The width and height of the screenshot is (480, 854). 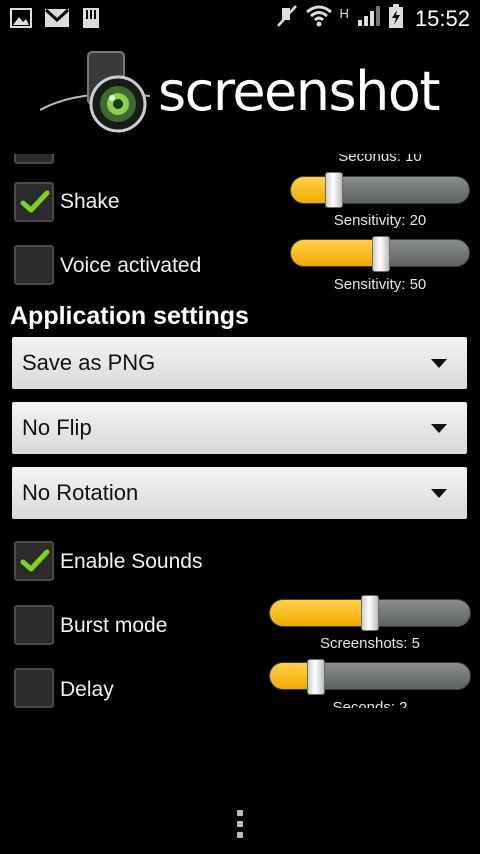 What do you see at coordinates (370, 676) in the screenshot?
I see `delay-seconds-slider` at bounding box center [370, 676].